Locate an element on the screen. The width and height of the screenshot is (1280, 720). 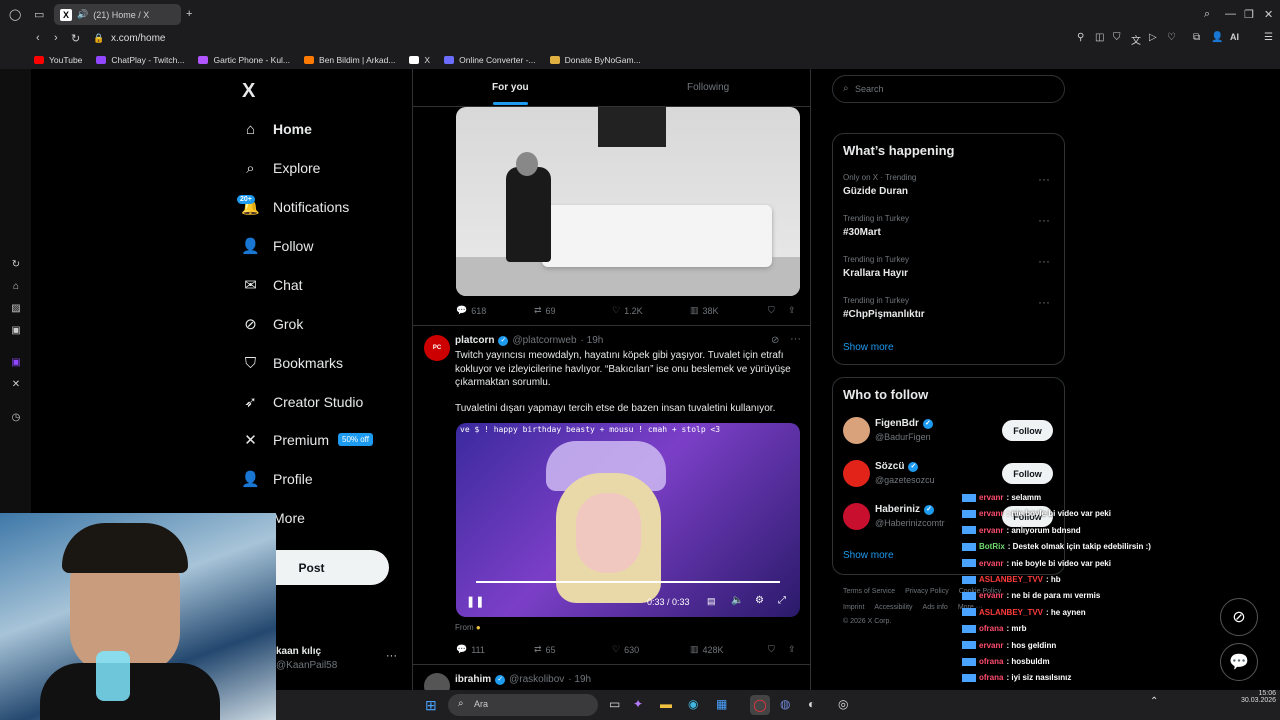
opera-taskbar-icon: ◯ is located at coordinates (760, 705).